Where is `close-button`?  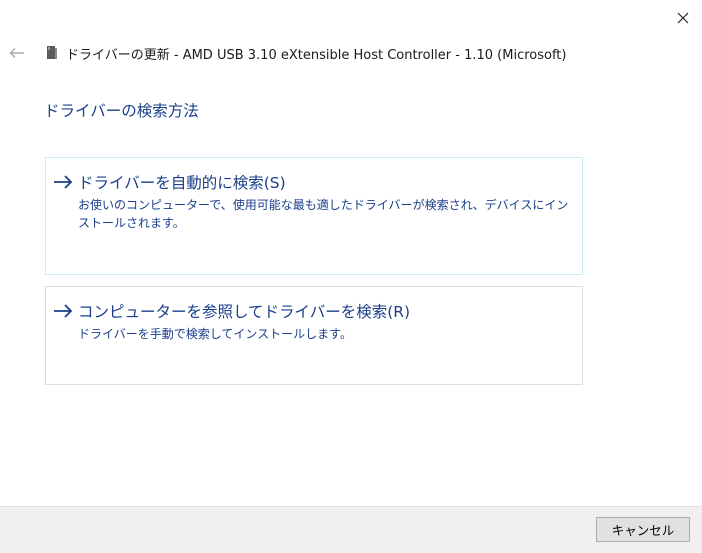 close-button is located at coordinates (683, 18).